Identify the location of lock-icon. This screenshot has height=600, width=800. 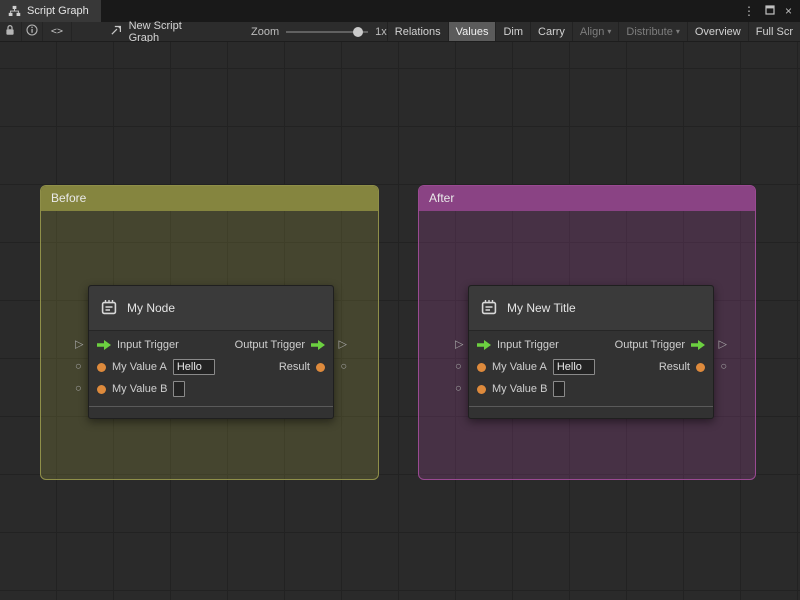
(10, 31).